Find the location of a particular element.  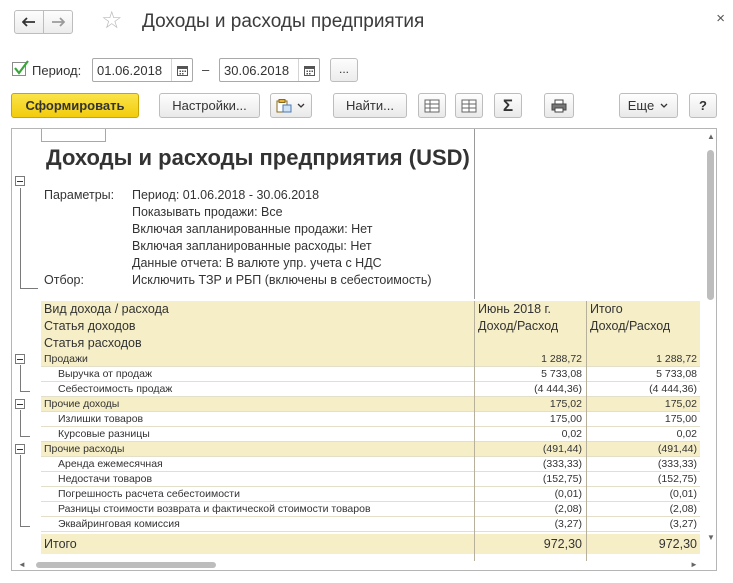

value-cell: 175,02 is located at coordinates (680, 404).